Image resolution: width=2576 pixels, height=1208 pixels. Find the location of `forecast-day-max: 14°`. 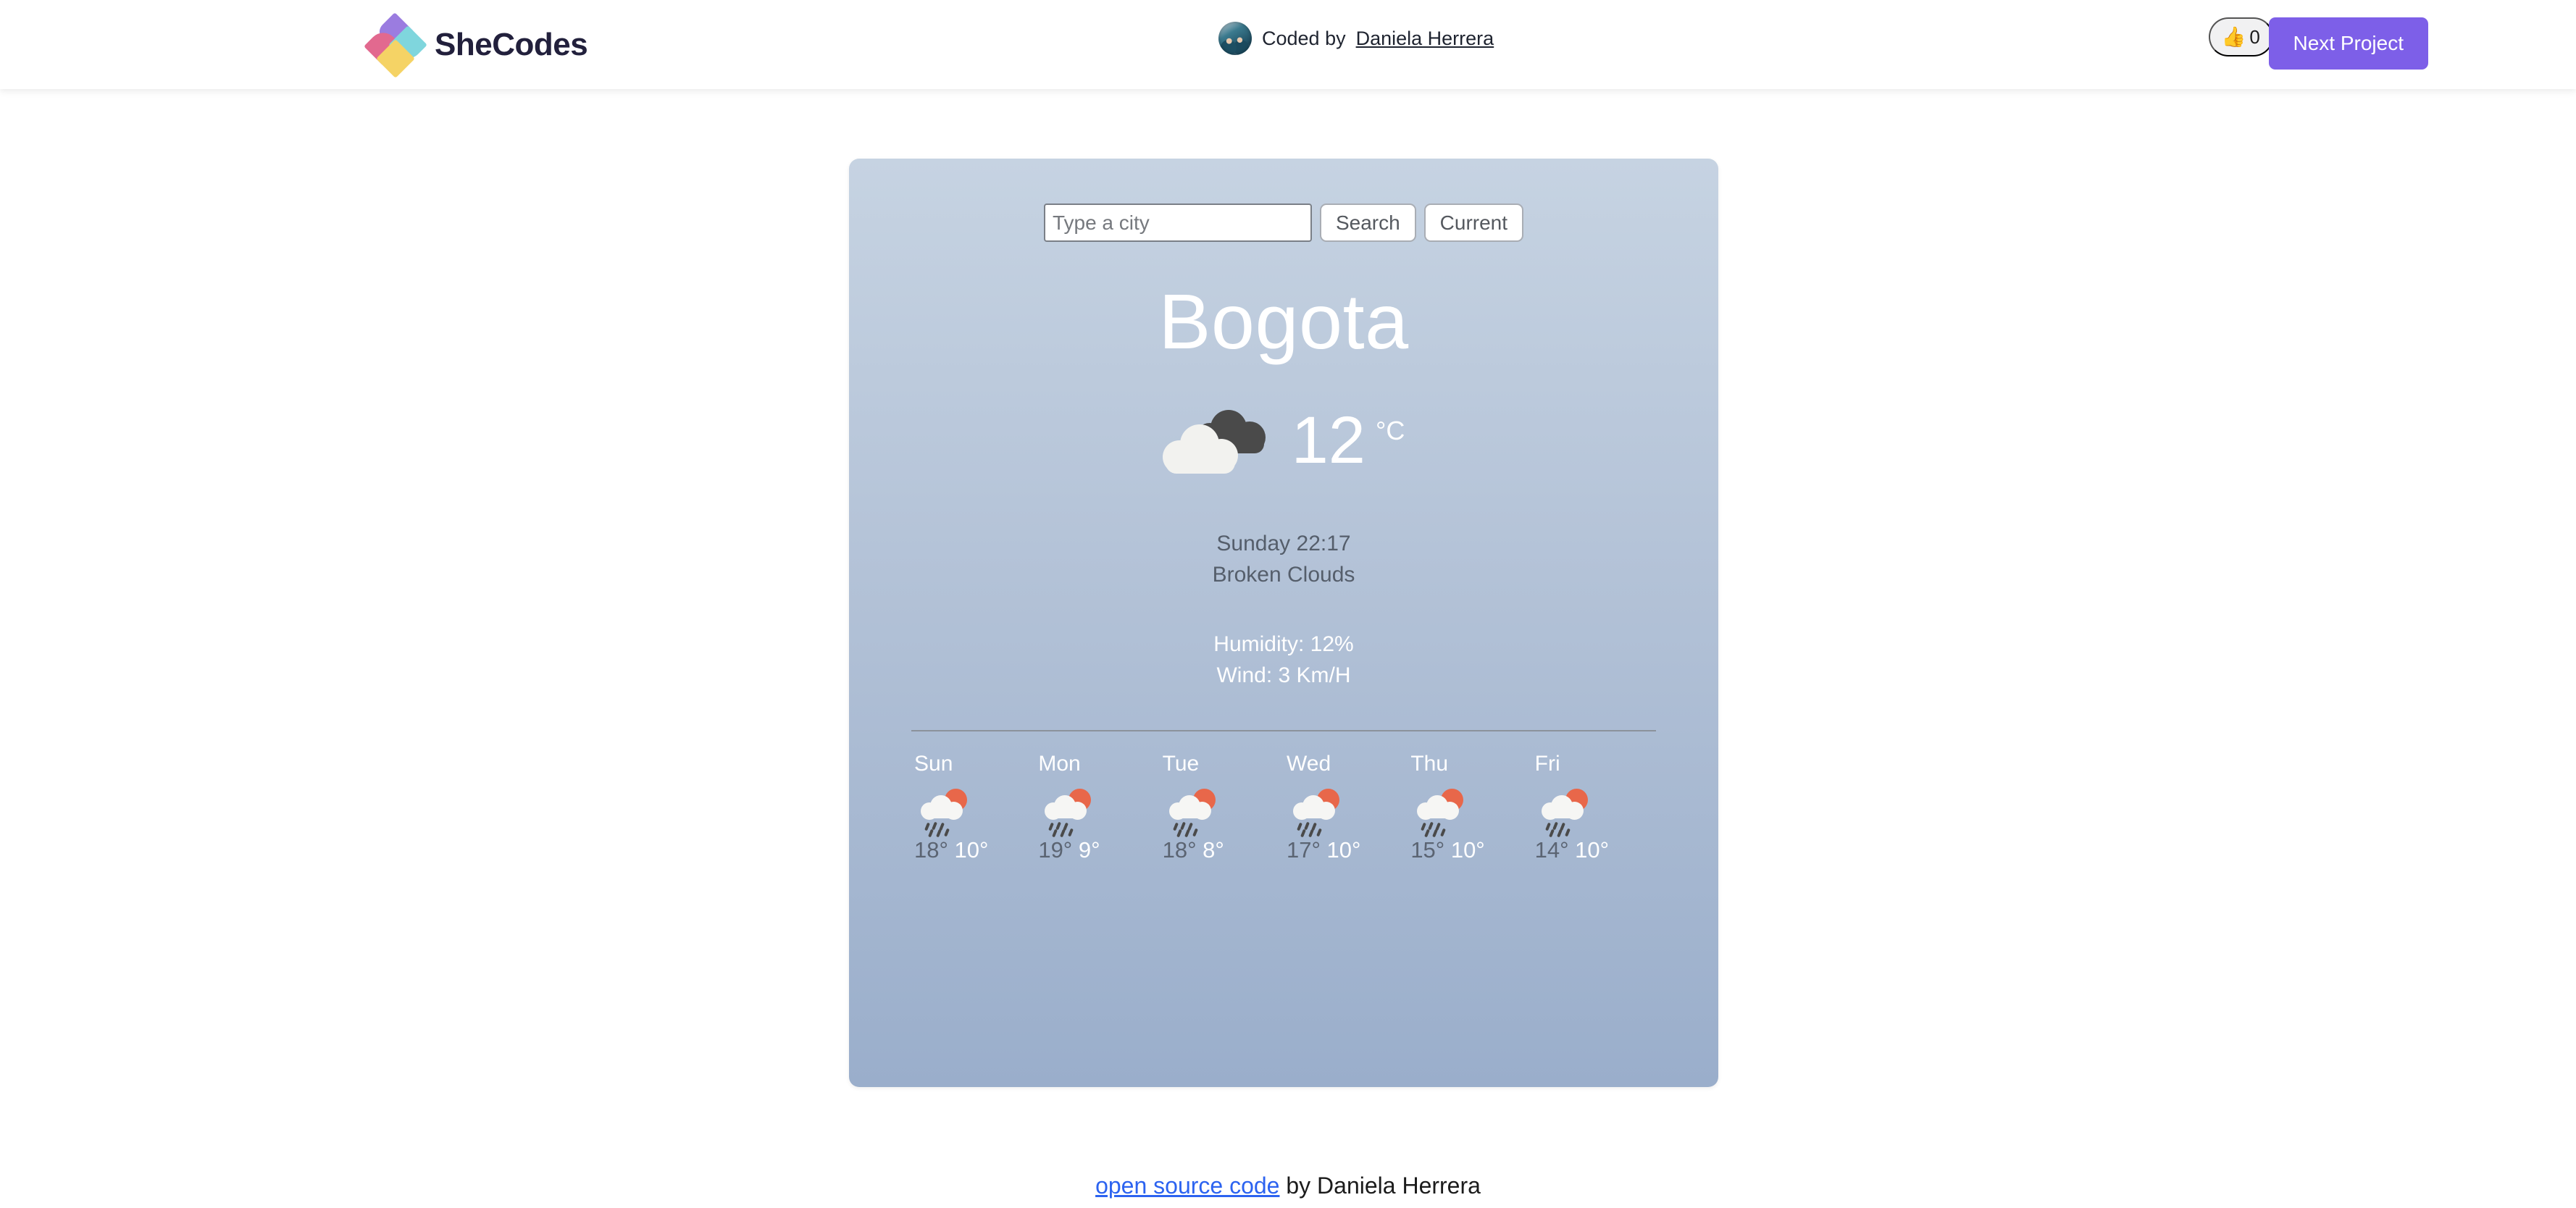

forecast-day-max: 14° is located at coordinates (1551, 850).